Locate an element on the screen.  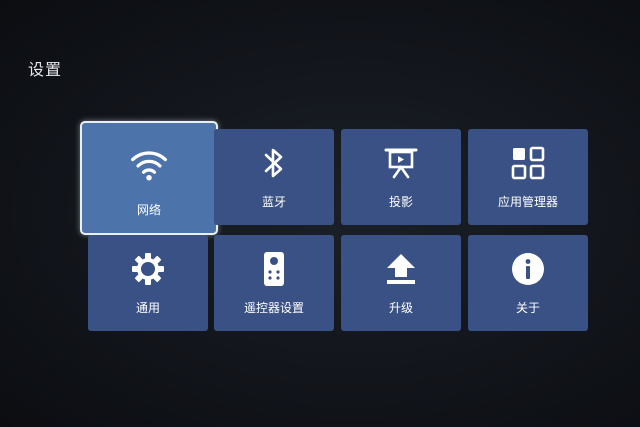
bluetooth-icon is located at coordinates (274, 163).